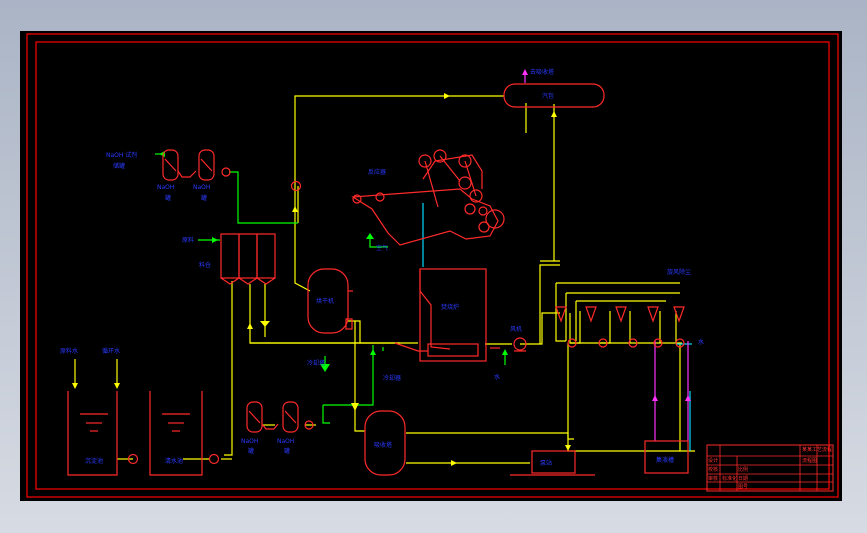 This screenshot has height=533, width=867. I want to click on label-water-right: 水, so click(701, 342).